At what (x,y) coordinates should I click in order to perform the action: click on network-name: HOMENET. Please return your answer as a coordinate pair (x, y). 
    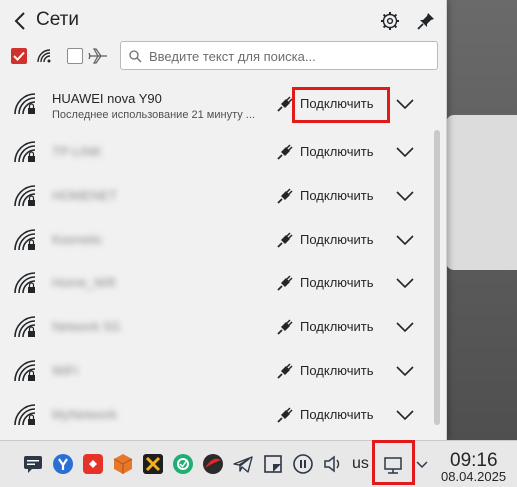
    Looking at the image, I should click on (84, 195).